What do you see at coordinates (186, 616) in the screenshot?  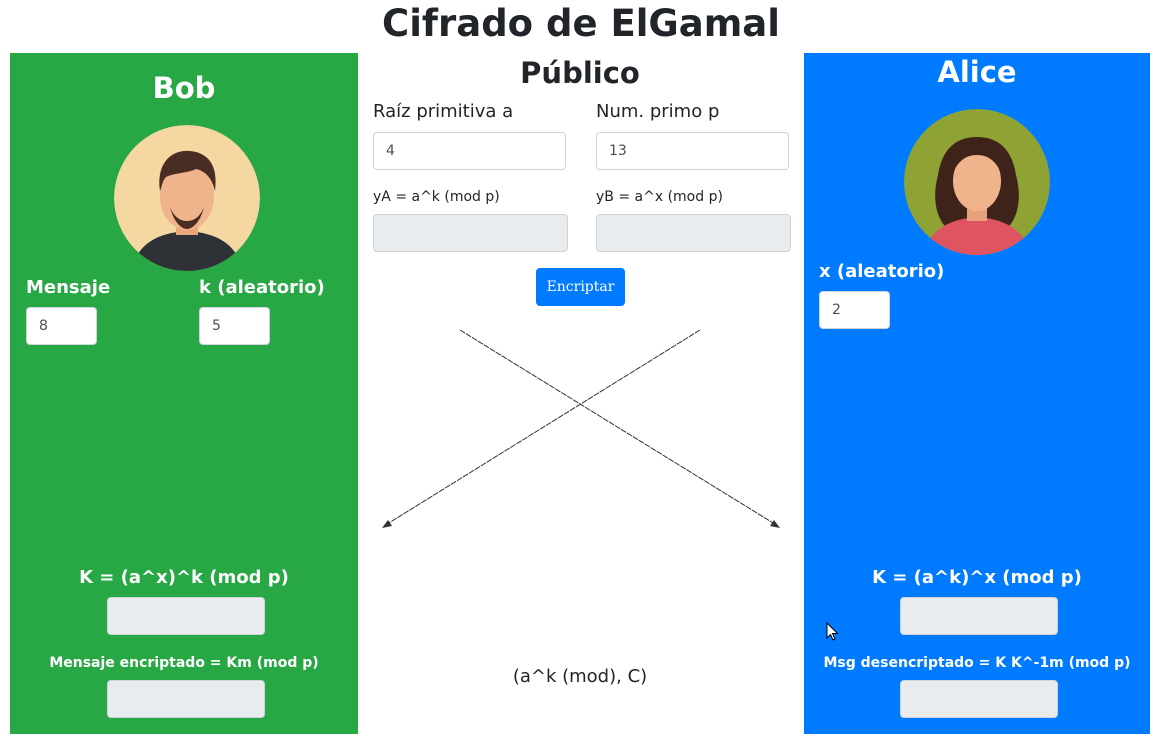 I see `bob-shared-key-field` at bounding box center [186, 616].